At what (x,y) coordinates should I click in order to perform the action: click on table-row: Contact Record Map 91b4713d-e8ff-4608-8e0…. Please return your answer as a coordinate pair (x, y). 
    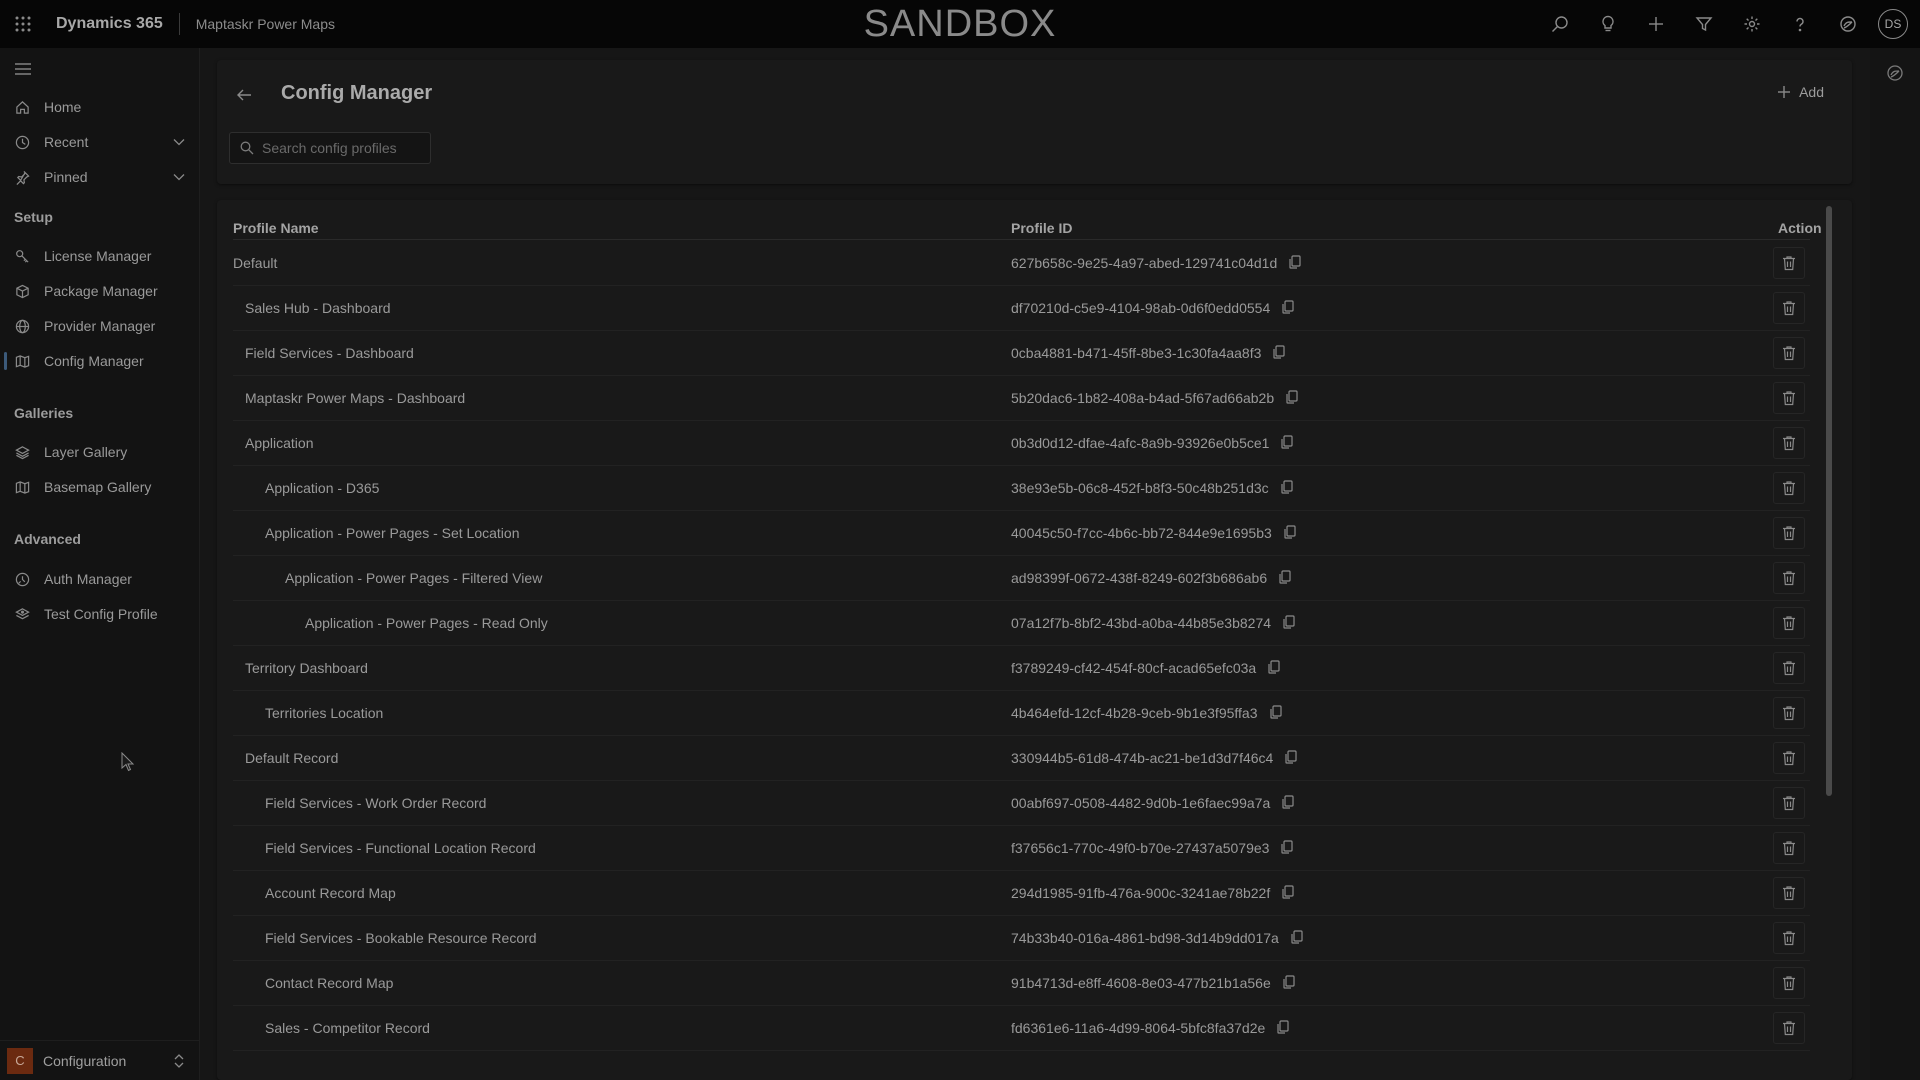
    Looking at the image, I should click on (1021, 983).